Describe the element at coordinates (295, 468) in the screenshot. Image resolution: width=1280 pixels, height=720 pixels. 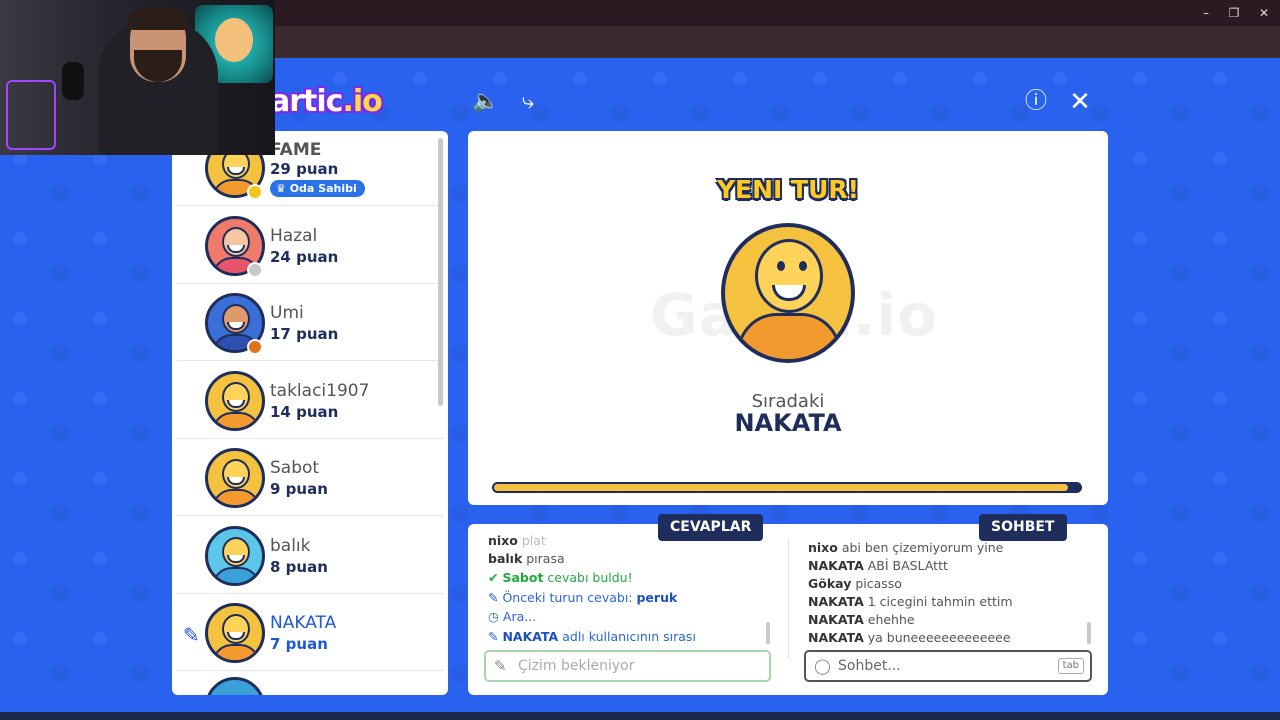
I see `player-name: Sabot` at that location.